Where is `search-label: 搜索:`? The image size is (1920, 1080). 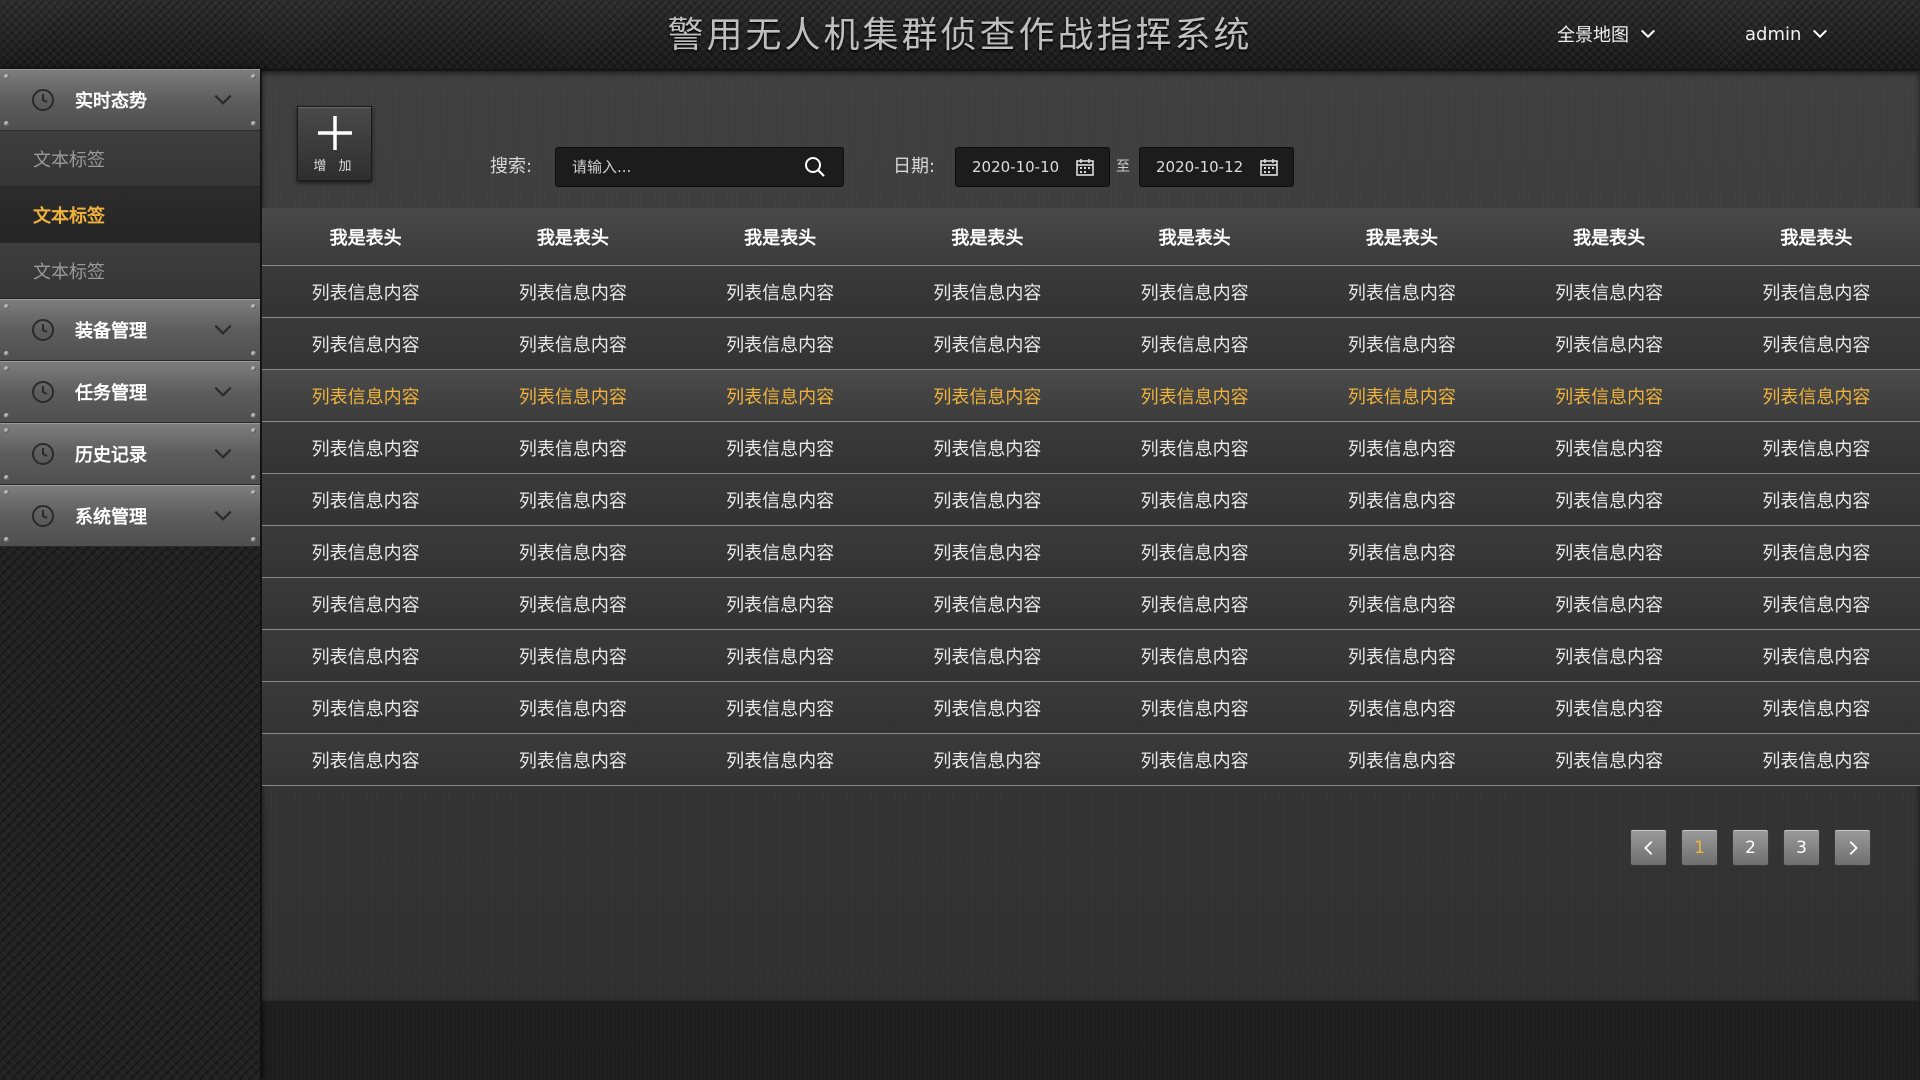 search-label: 搜索: is located at coordinates (511, 166).